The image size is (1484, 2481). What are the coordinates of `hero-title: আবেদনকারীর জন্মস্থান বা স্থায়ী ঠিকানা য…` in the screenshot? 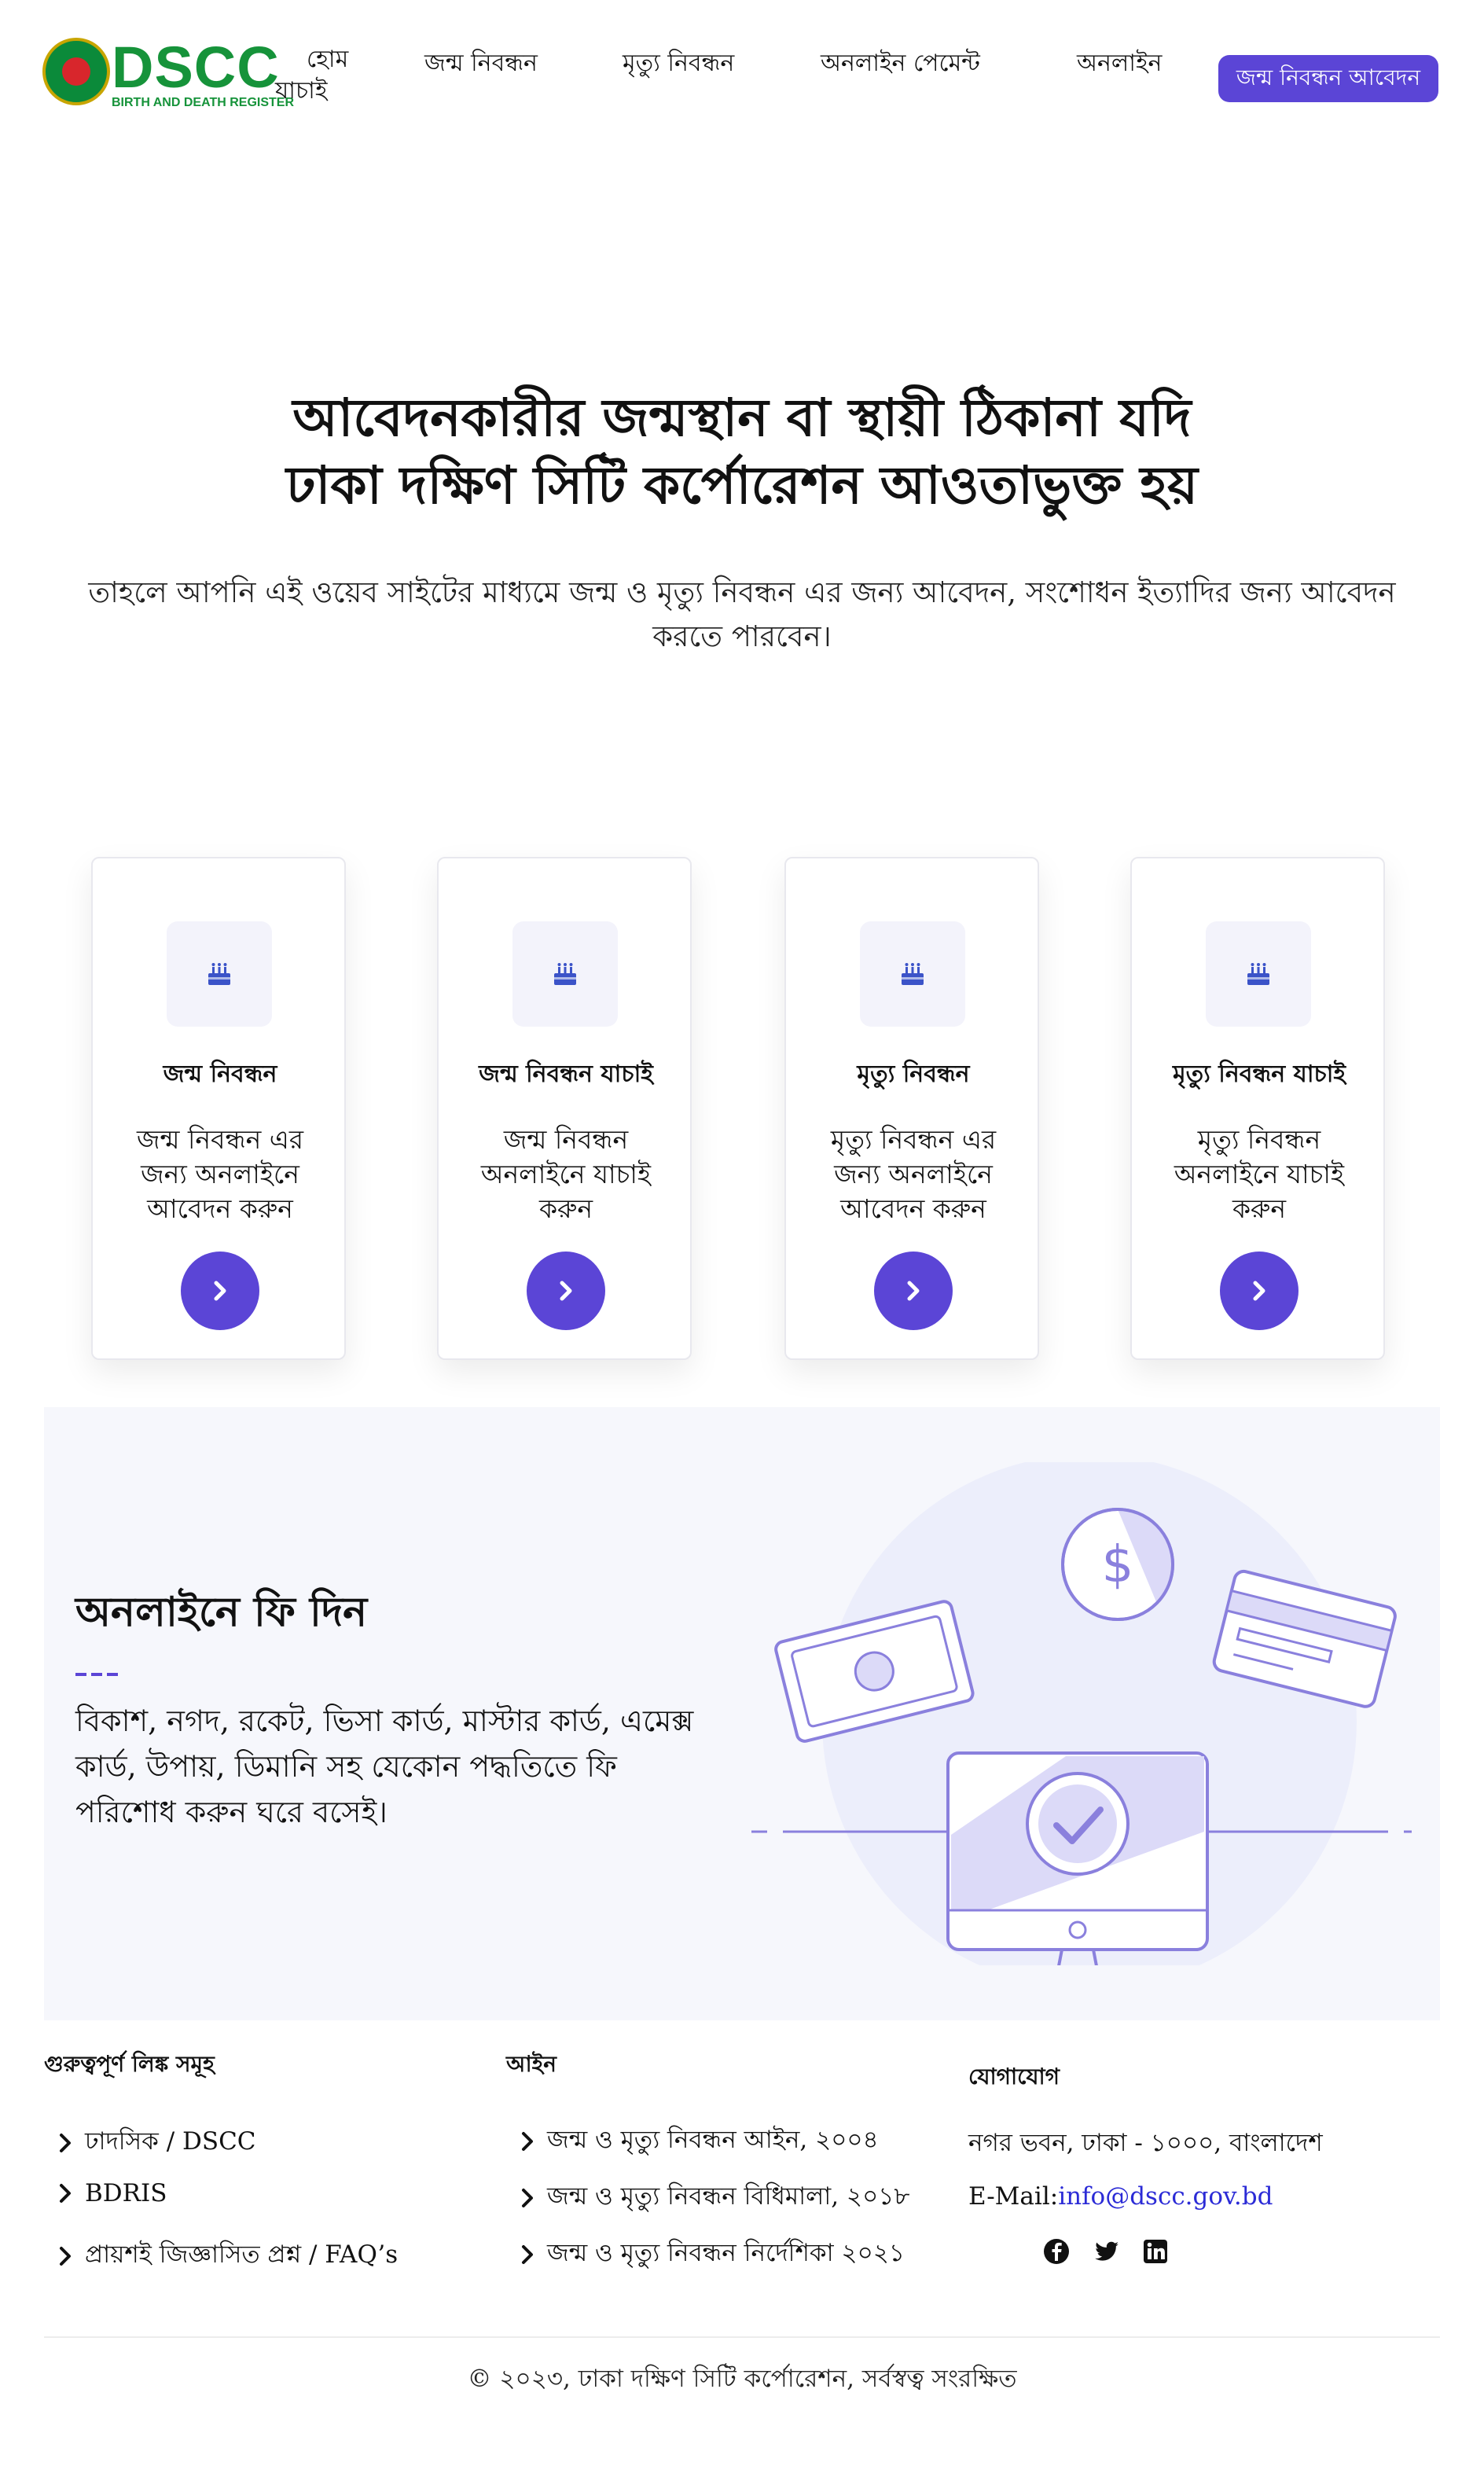 It's located at (742, 451).